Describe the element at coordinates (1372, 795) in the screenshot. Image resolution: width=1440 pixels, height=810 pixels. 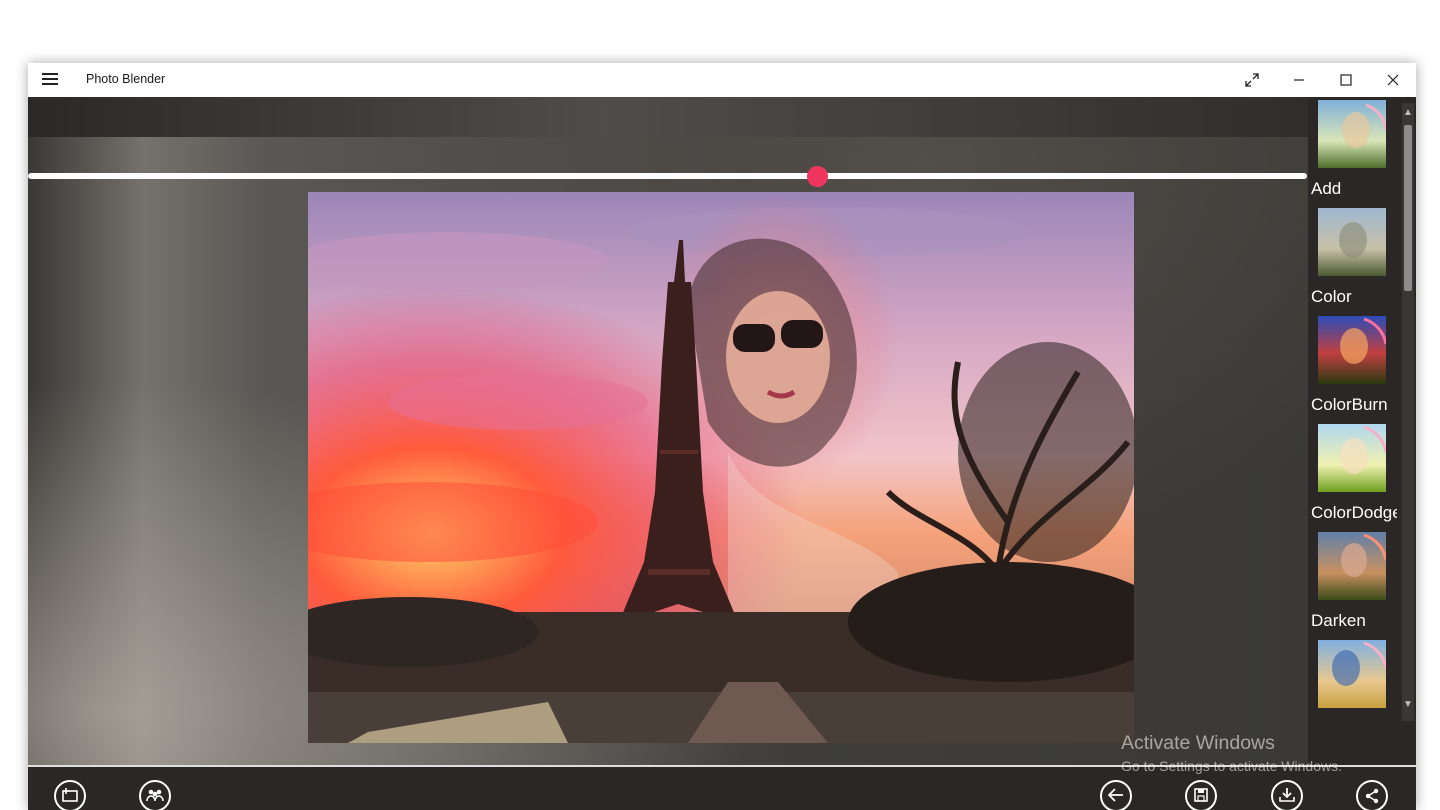
I see `share-icon` at that location.